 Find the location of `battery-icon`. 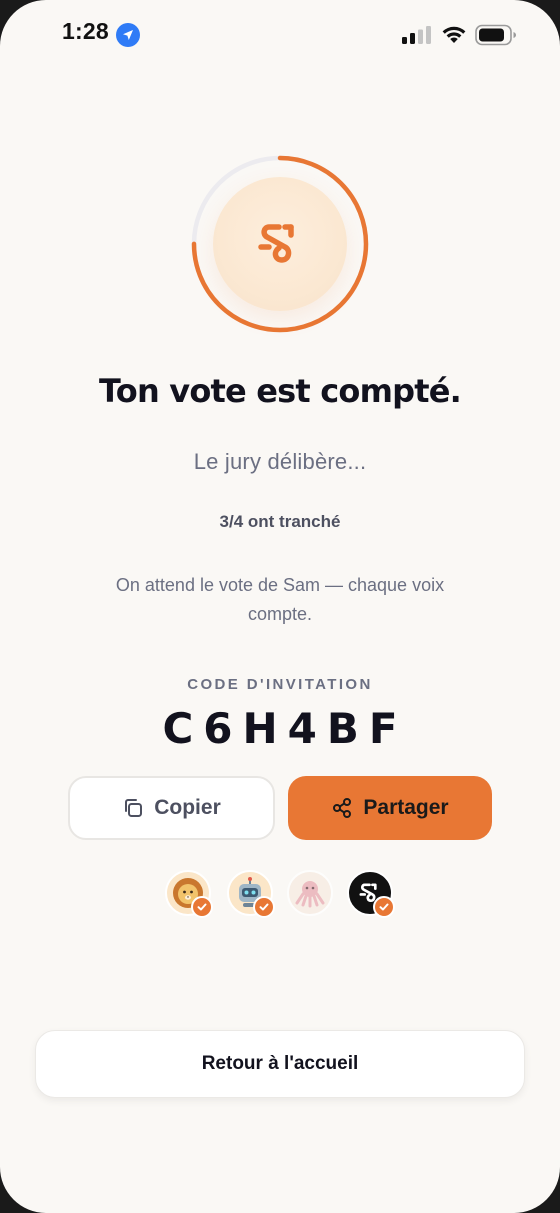

battery-icon is located at coordinates (495, 35).